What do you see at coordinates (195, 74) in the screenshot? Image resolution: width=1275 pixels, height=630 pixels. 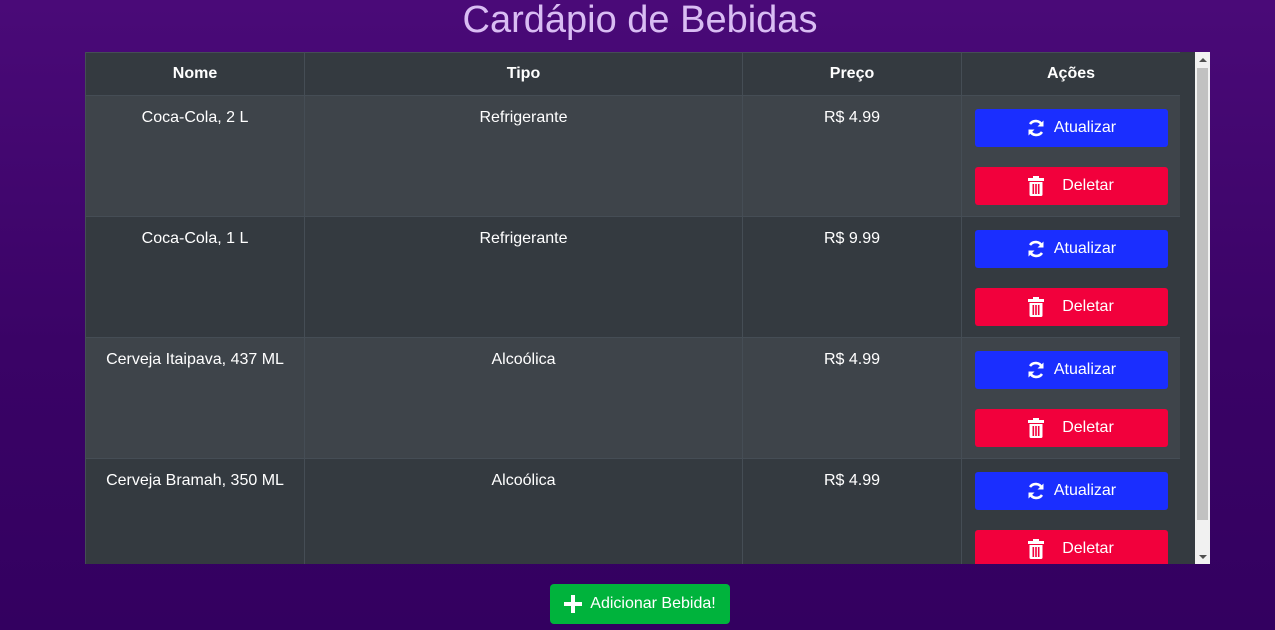 I see `header-nome: Nome` at bounding box center [195, 74].